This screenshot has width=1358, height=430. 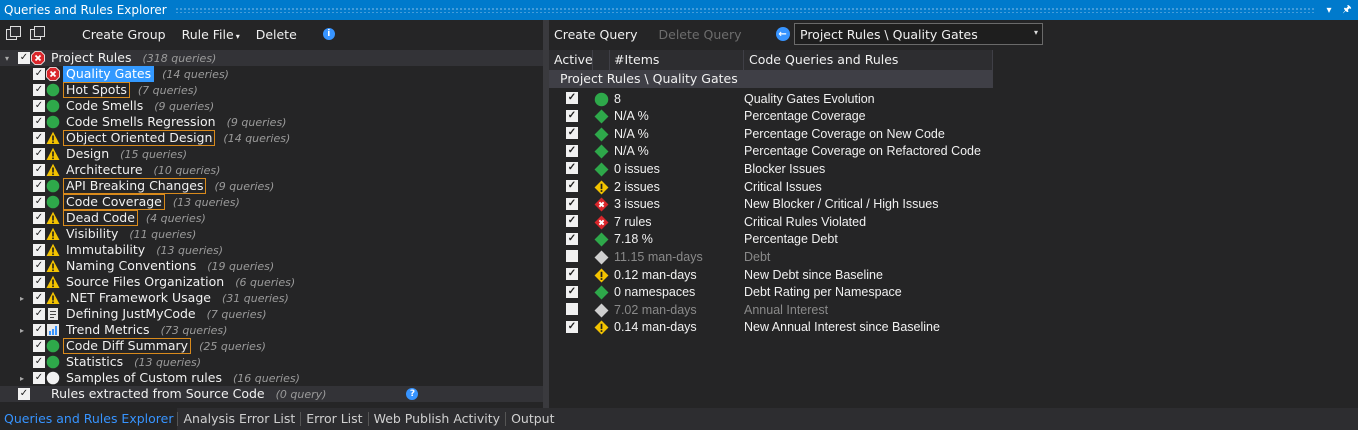 I want to click on tree-item-quality-gates: ✓ Quality Gates (14 queries), so click(x=114, y=74).